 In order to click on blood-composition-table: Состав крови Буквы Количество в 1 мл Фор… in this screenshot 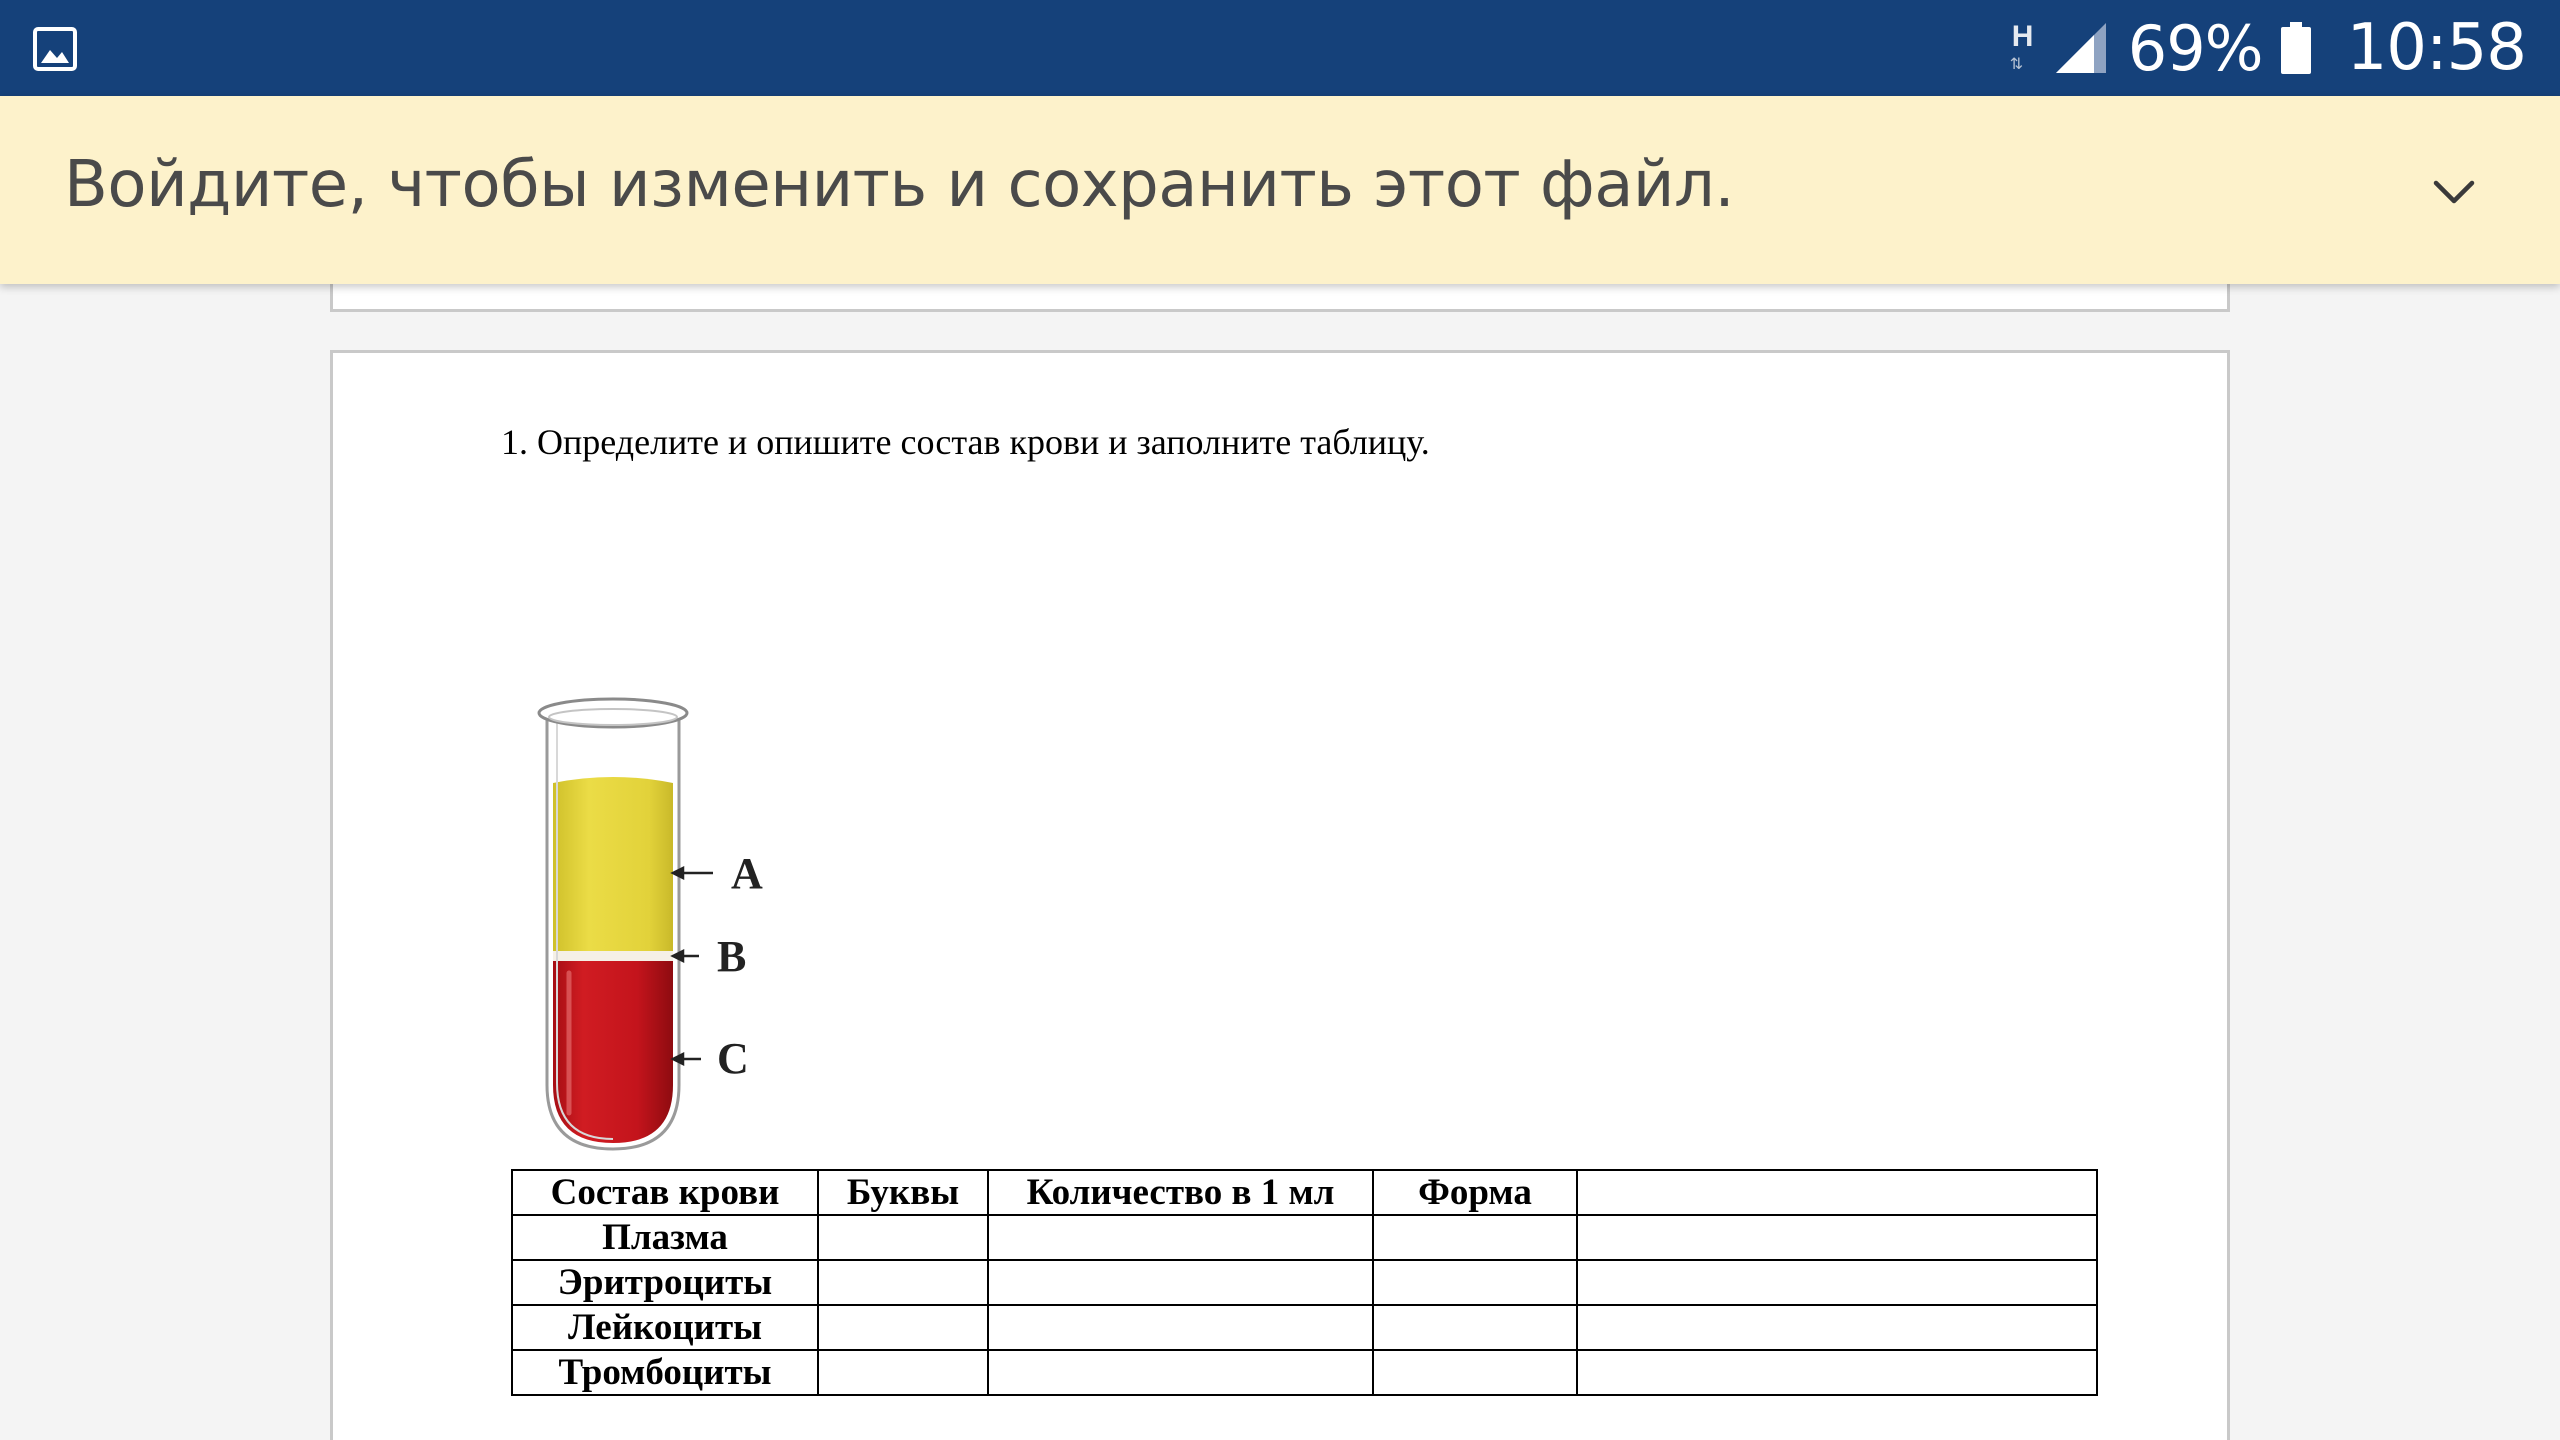, I will do `click(1304, 1282)`.